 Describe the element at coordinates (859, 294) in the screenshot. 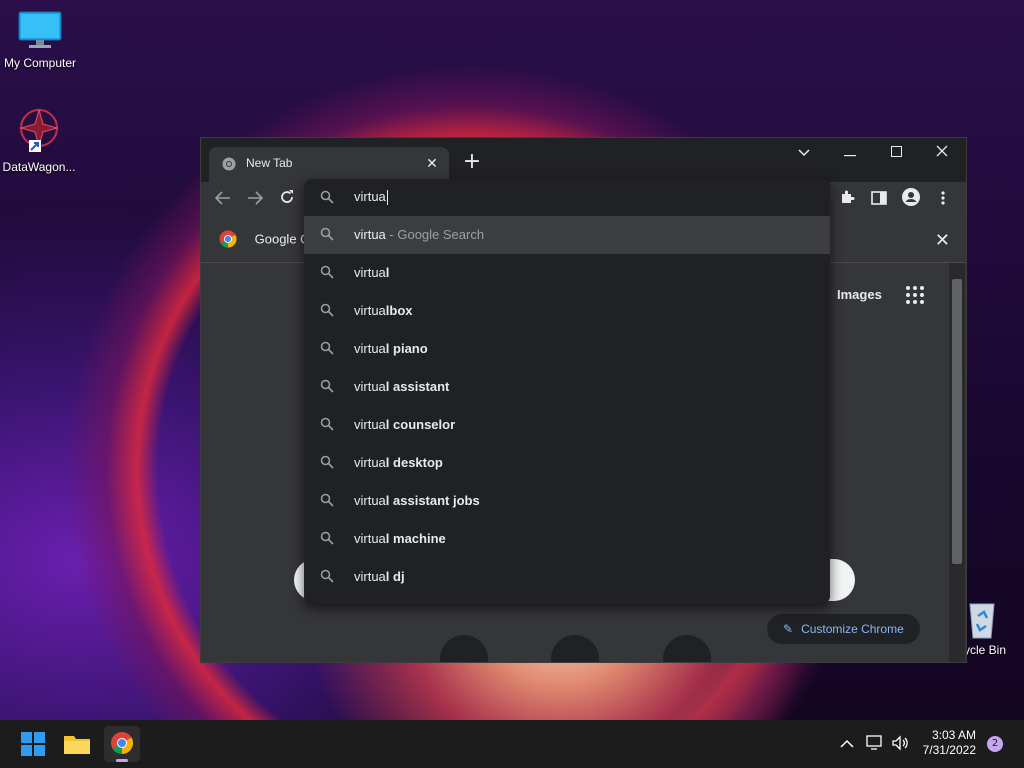

I see `images-link: Images` at that location.